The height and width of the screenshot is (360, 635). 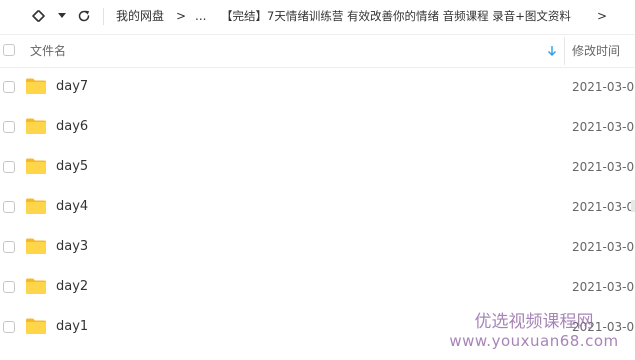 I want to click on refresh-icon, so click(x=84, y=16).